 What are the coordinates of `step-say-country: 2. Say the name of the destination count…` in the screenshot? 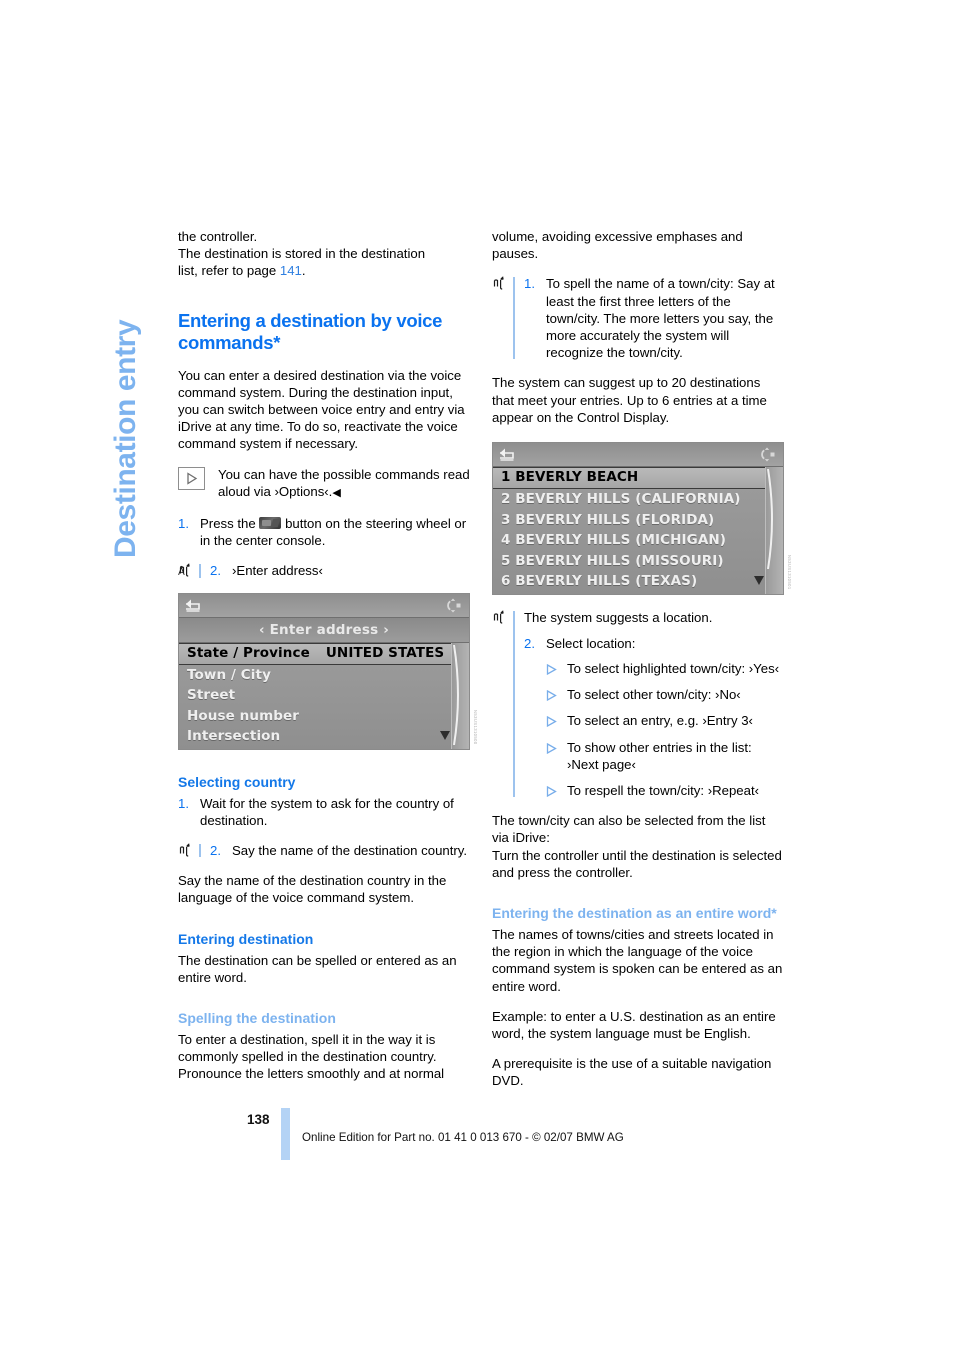 It's located at (340, 850).